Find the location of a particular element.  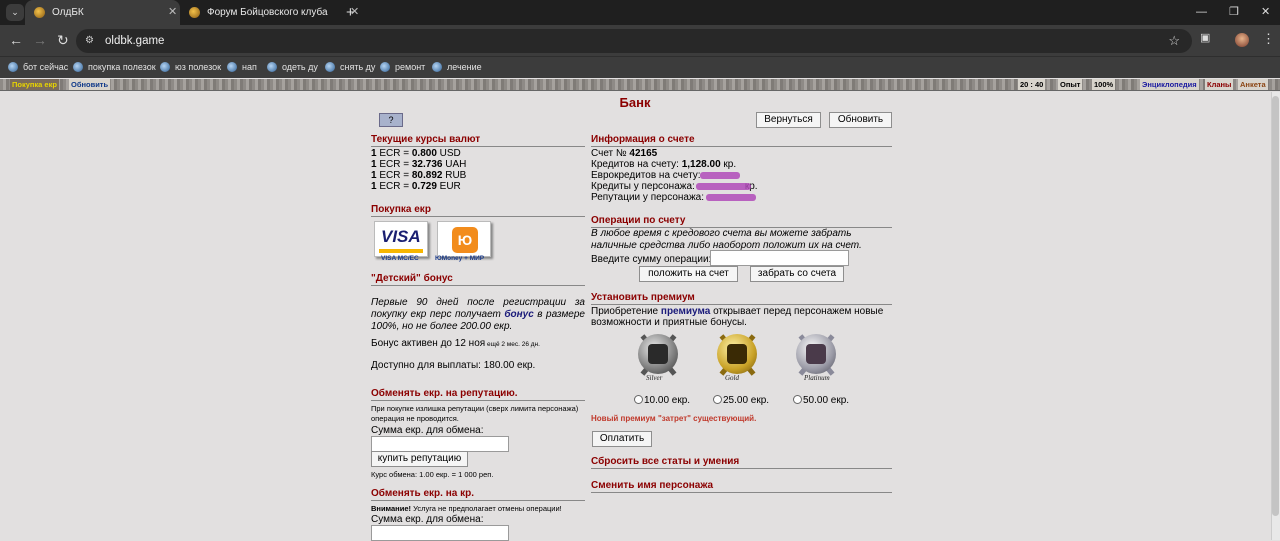

url-text: oldbk.game is located at coordinates (134, 41).